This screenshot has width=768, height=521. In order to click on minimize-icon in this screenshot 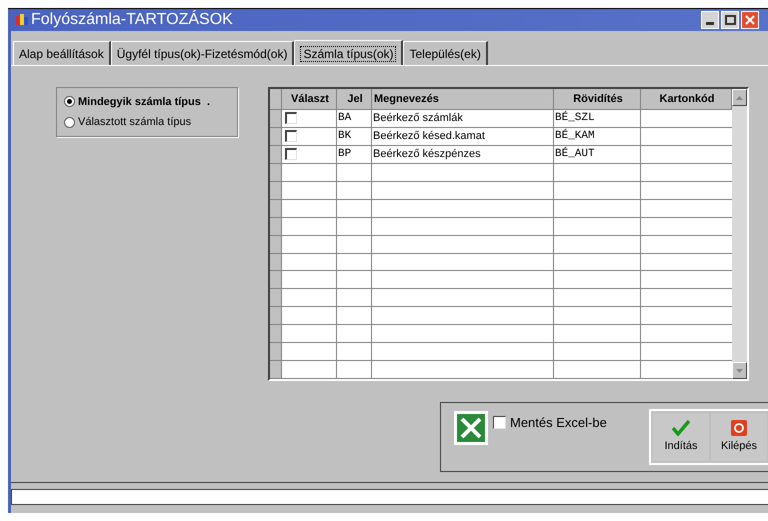, I will do `click(710, 23)`.